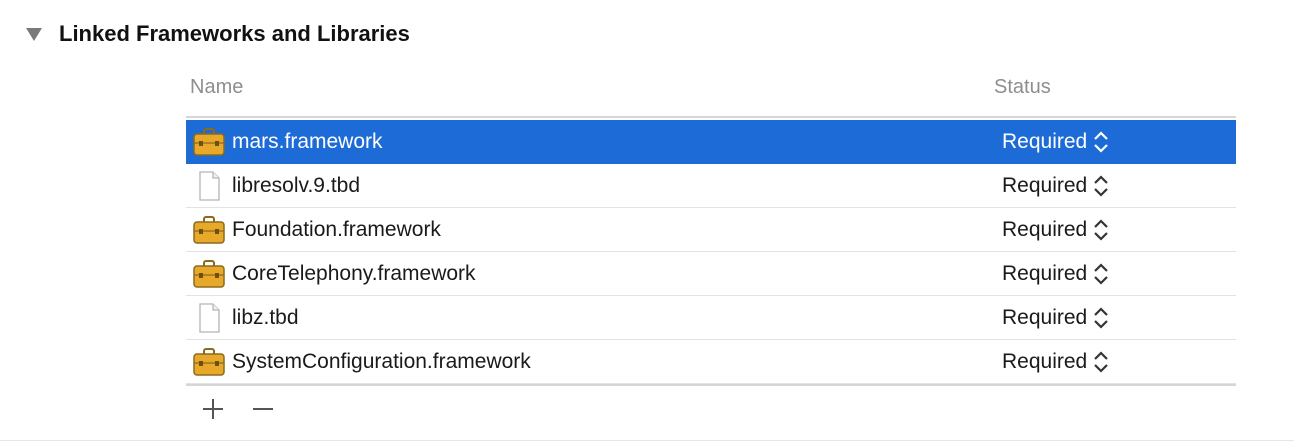 This screenshot has height=446, width=1294. I want to click on table-row: mars.framework Required, so click(711, 142).